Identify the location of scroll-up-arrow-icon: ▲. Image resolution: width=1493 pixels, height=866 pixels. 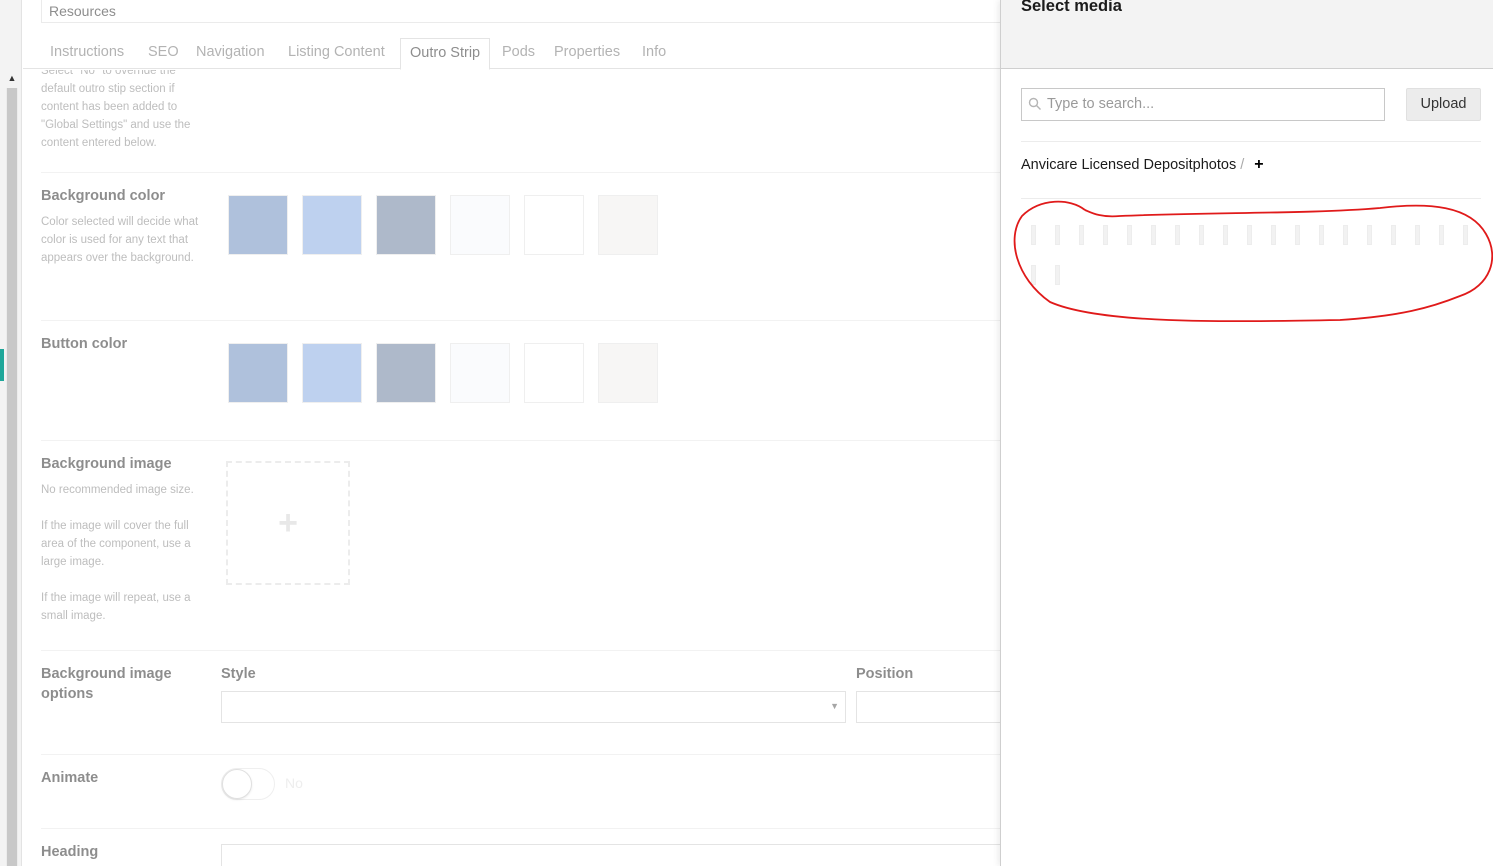
(12, 78).